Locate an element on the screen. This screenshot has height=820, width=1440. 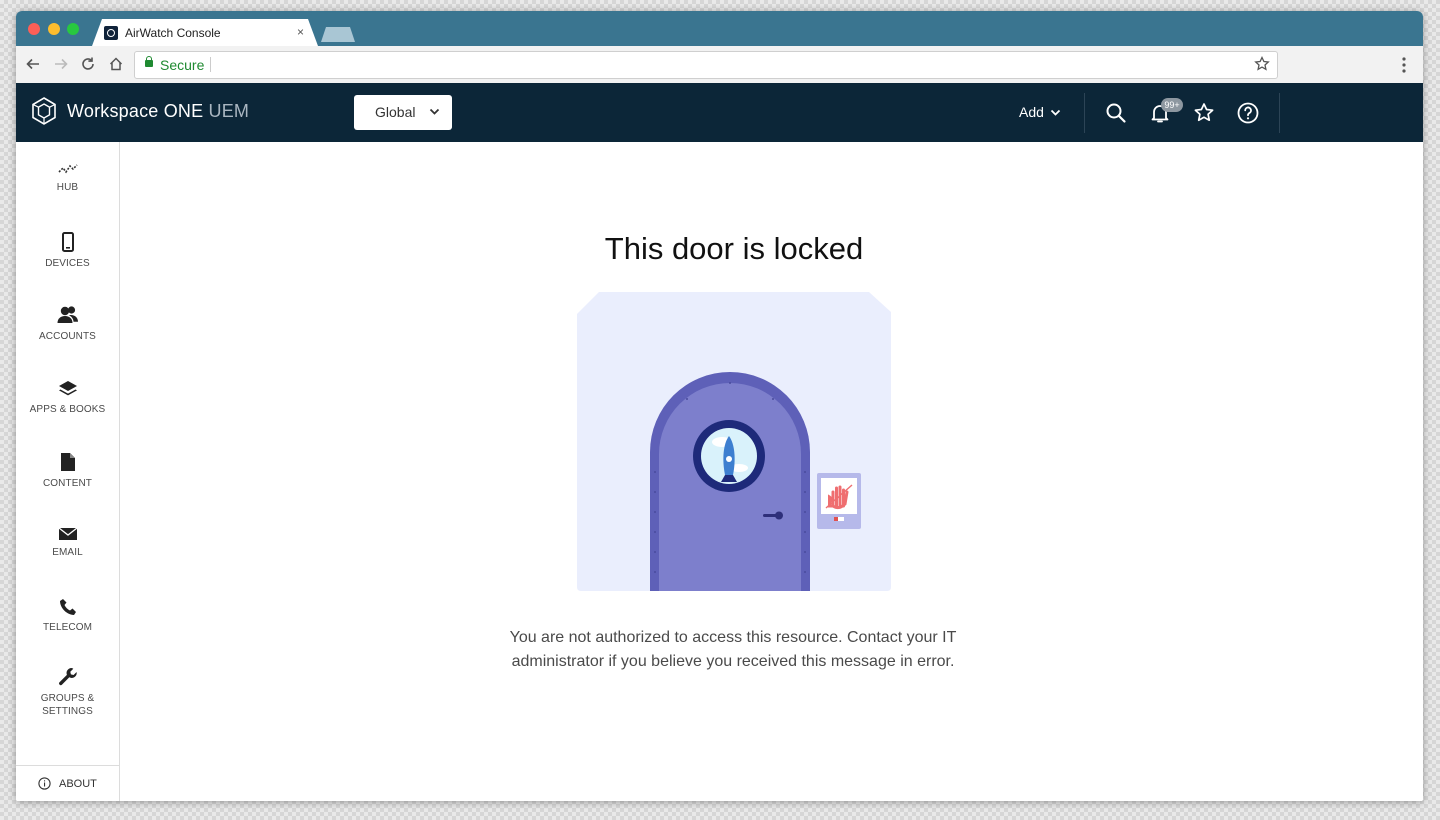
sidebar-item-label: ACCOUNTS is located at coordinates (67, 336).